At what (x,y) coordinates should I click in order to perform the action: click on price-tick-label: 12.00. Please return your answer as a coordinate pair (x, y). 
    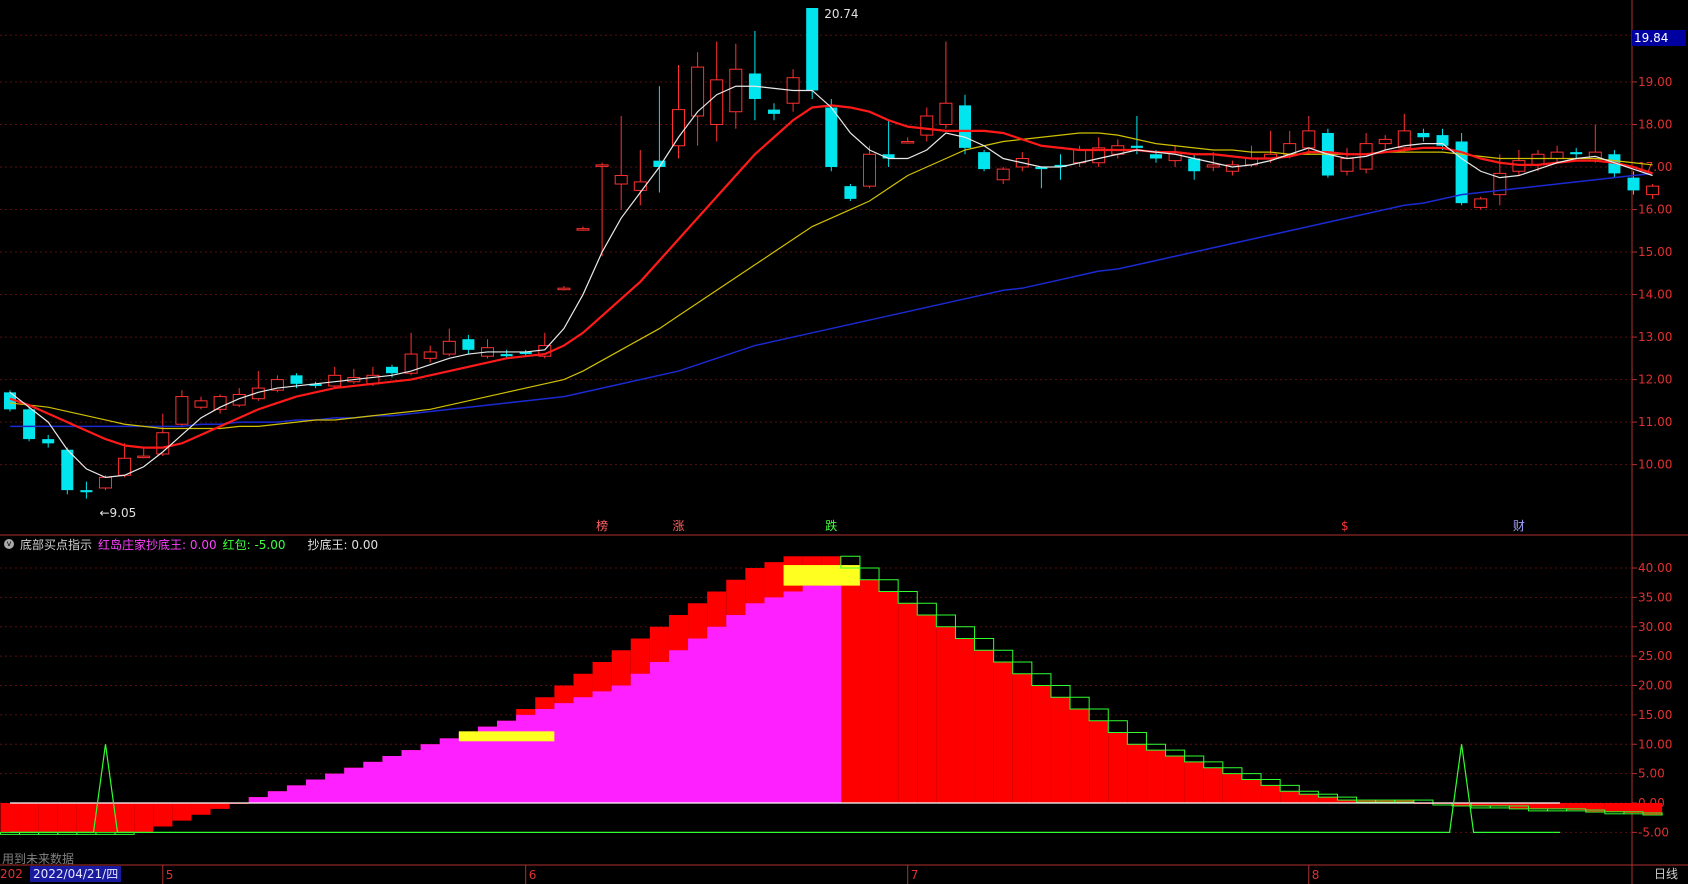
    Looking at the image, I should click on (1655, 380).